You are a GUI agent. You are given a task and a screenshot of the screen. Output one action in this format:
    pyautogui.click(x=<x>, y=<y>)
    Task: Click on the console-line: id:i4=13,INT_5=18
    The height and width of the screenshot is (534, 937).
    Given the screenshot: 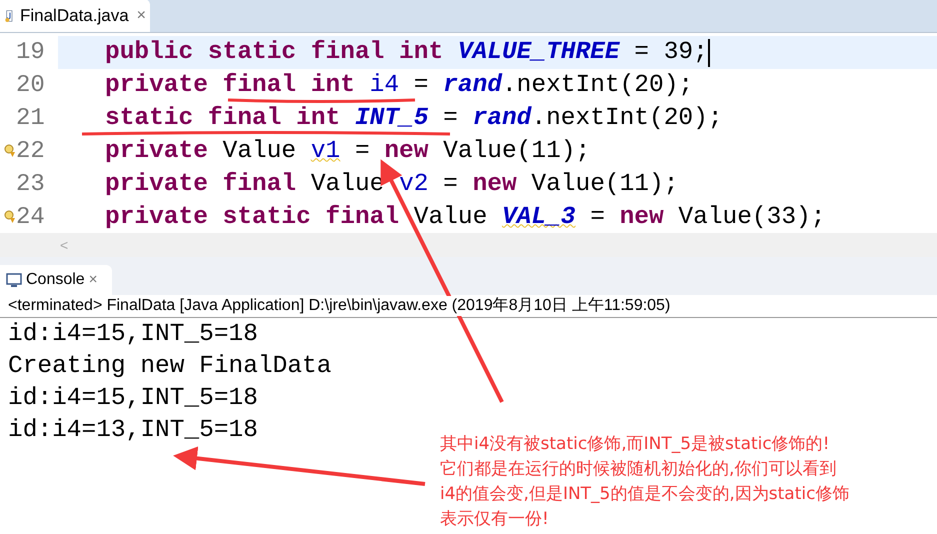 What is the action you would take?
    pyautogui.click(x=133, y=431)
    